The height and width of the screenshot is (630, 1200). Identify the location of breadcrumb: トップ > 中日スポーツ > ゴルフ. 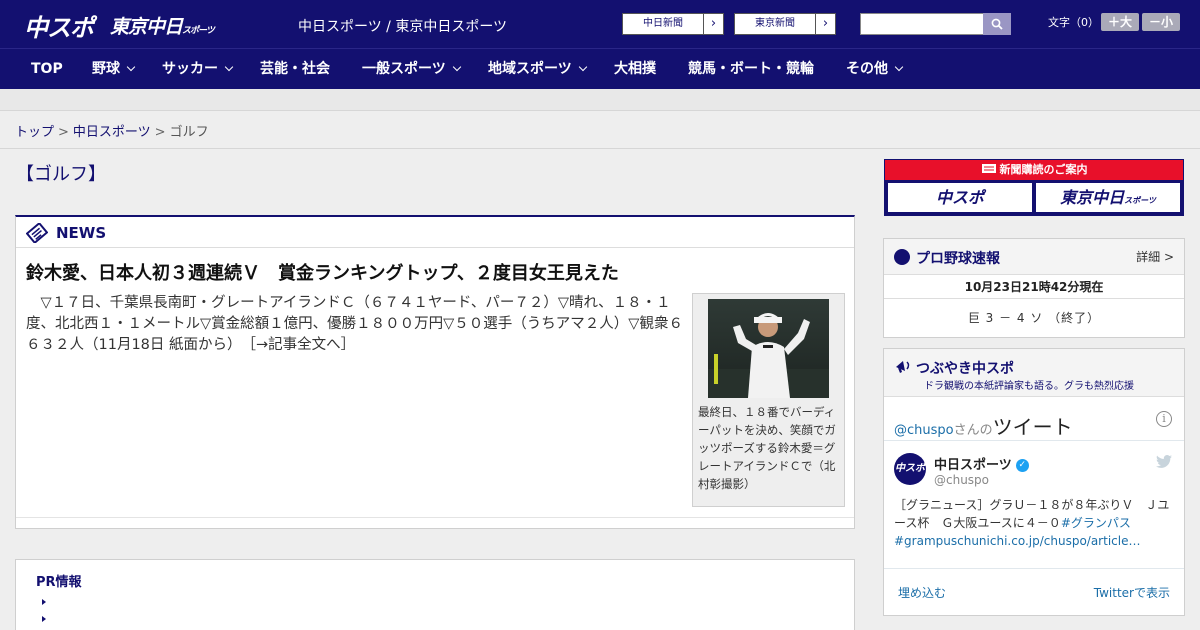
(112, 130).